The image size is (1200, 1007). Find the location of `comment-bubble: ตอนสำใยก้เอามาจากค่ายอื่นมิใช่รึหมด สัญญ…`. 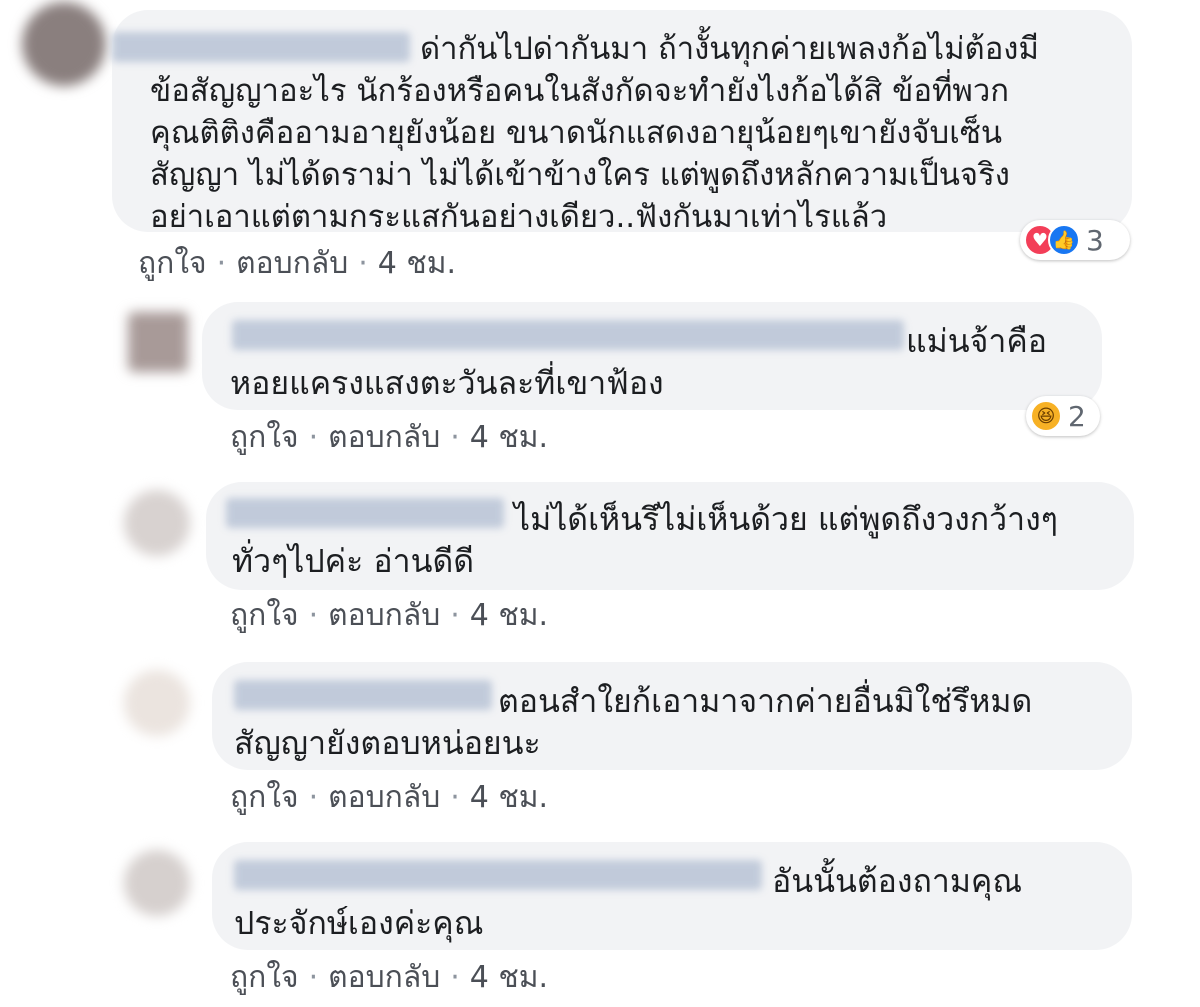

comment-bubble: ตอนสำใยก้เอามาจากค่ายอื่นมิใช่รึหมด สัญญ… is located at coordinates (672, 716).